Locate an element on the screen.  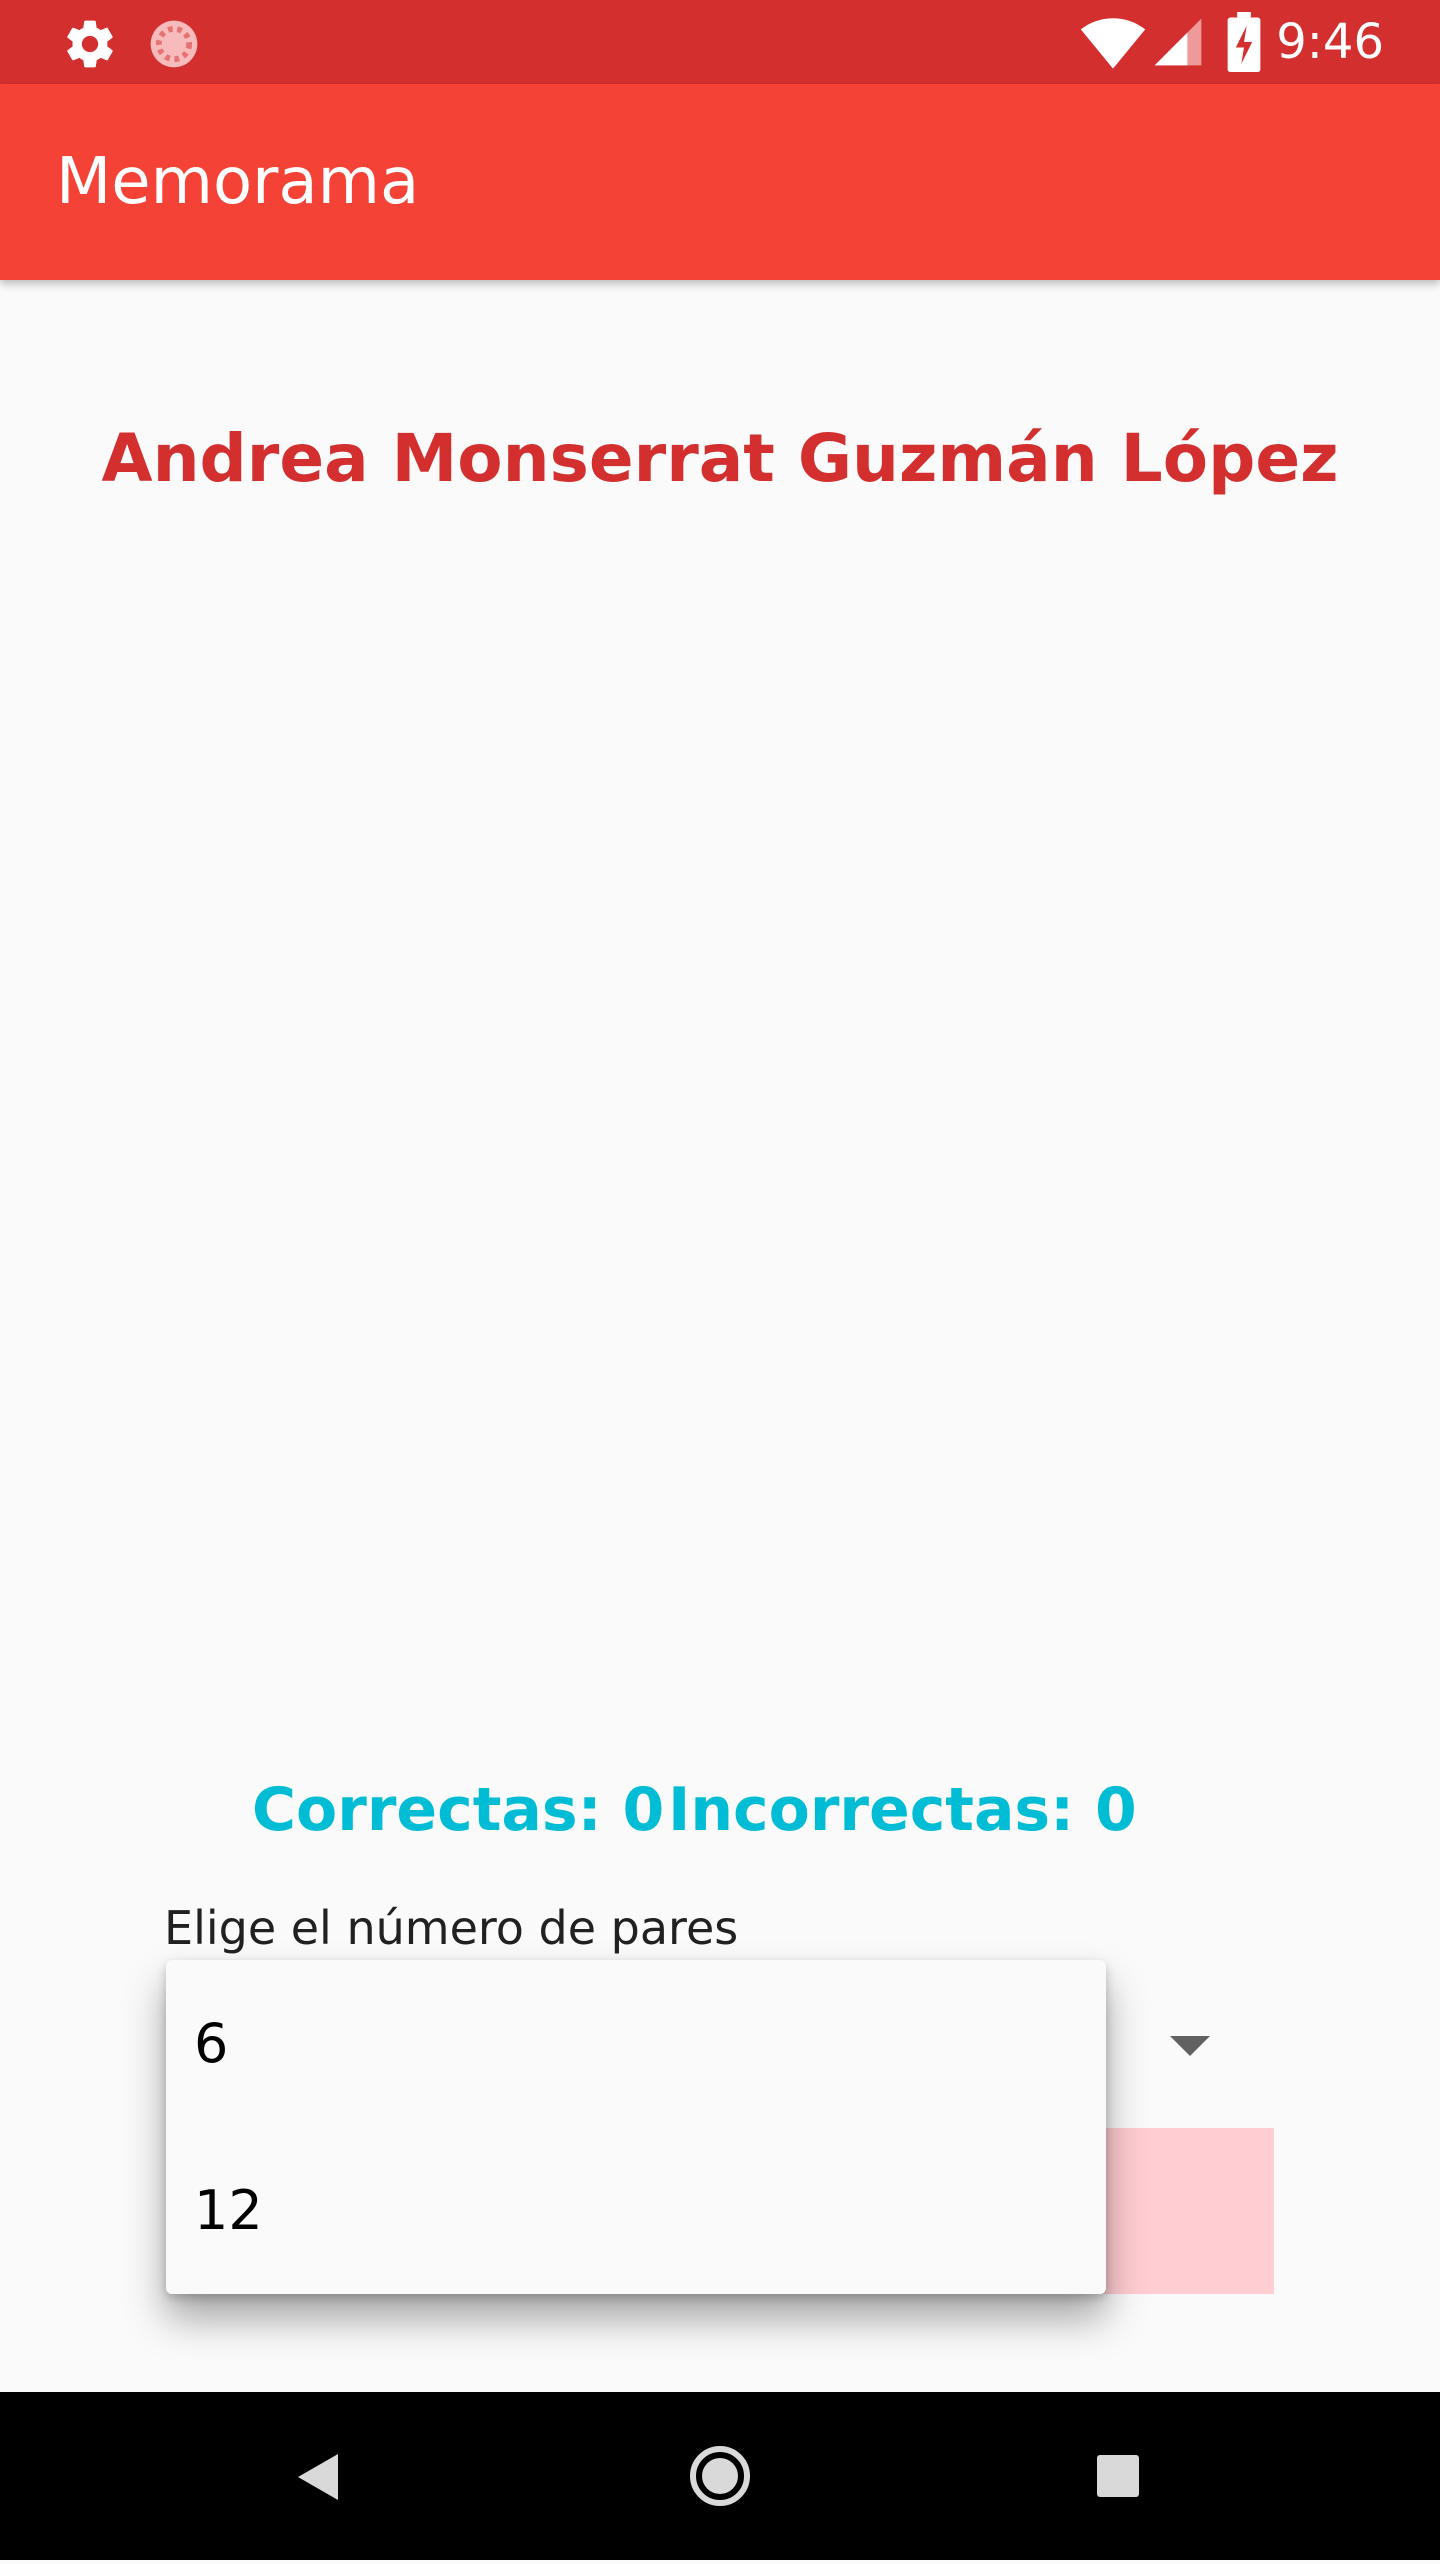
battery-charging-icon is located at coordinates (1244, 44).